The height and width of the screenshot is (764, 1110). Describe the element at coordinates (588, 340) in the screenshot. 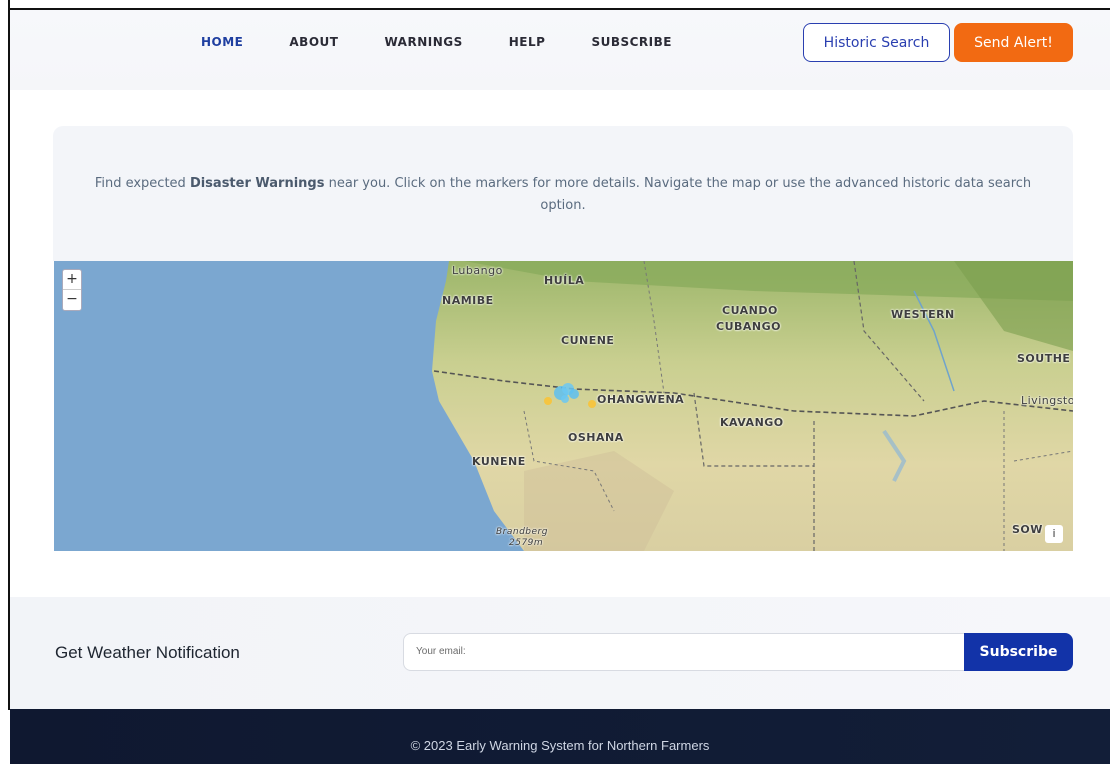

I see `map-label-cunene: CUNENE` at that location.